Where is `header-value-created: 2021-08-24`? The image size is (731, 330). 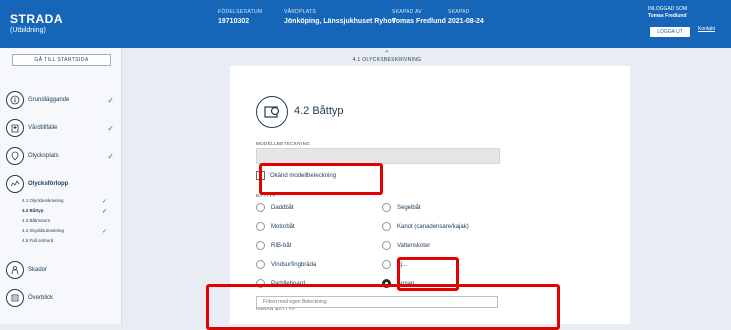
header-value-created: 2021-08-24 is located at coordinates (466, 21).